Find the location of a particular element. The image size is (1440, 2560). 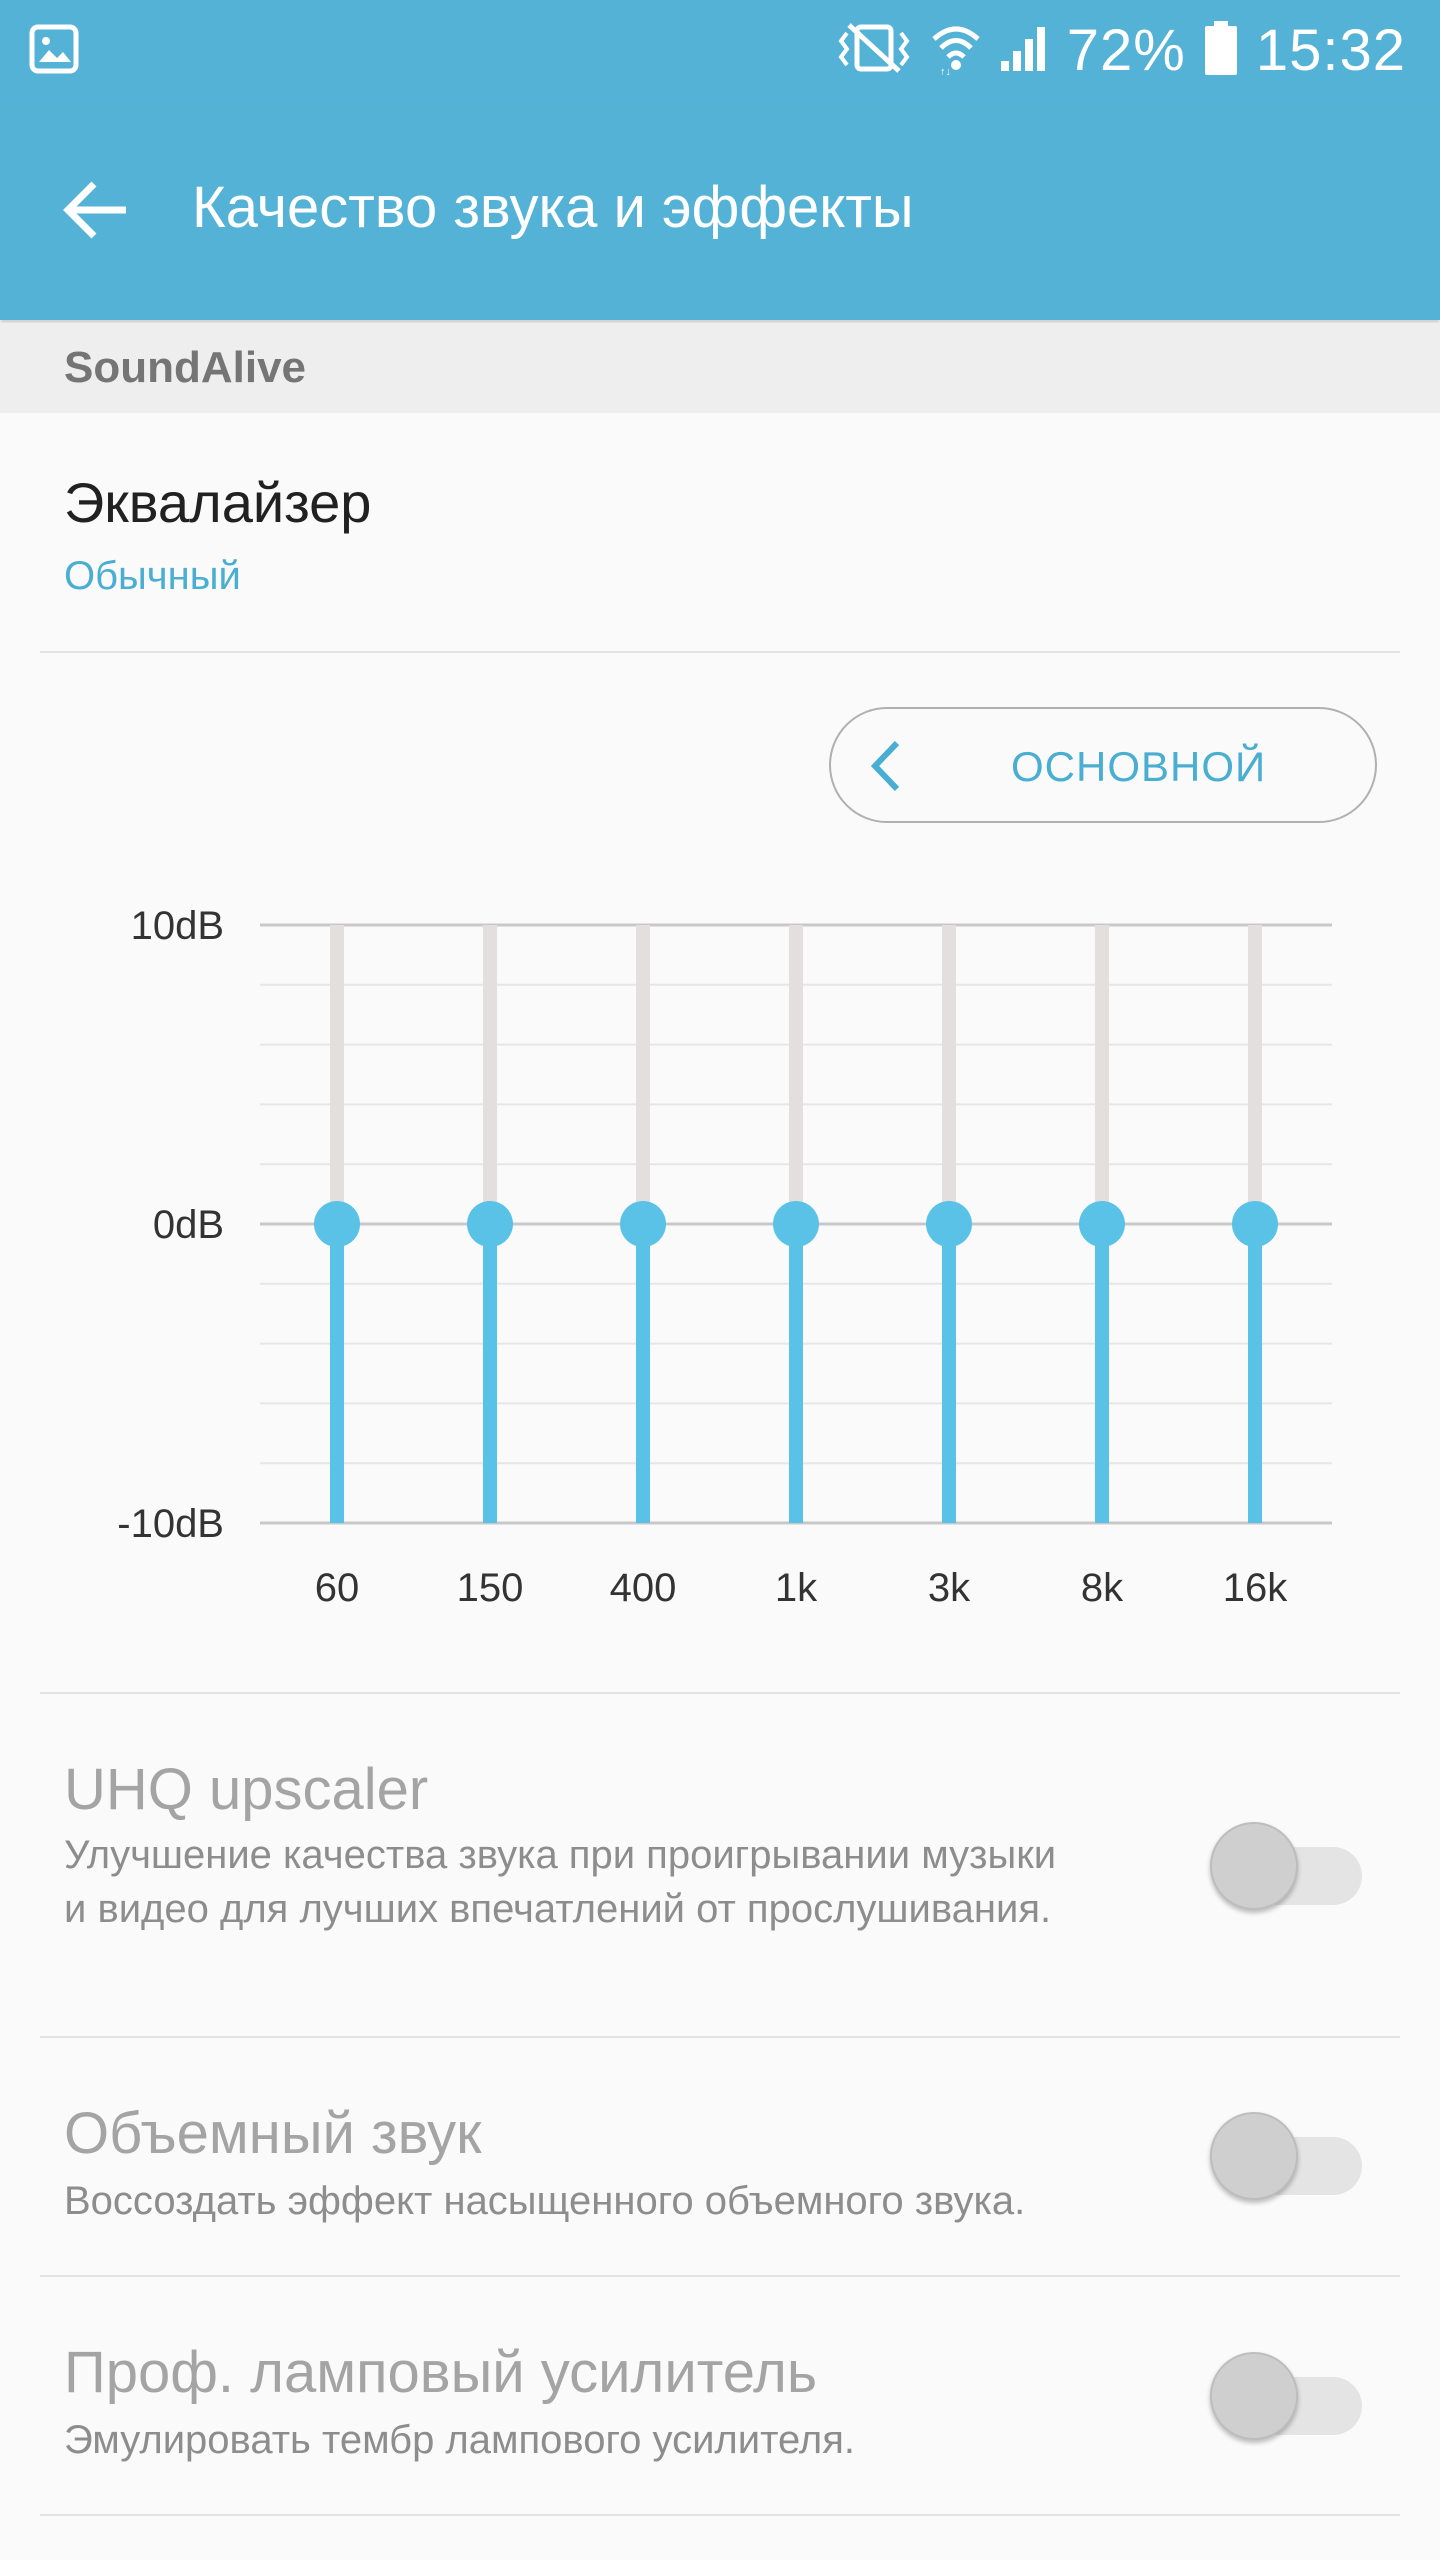

back-button is located at coordinates (96, 210).